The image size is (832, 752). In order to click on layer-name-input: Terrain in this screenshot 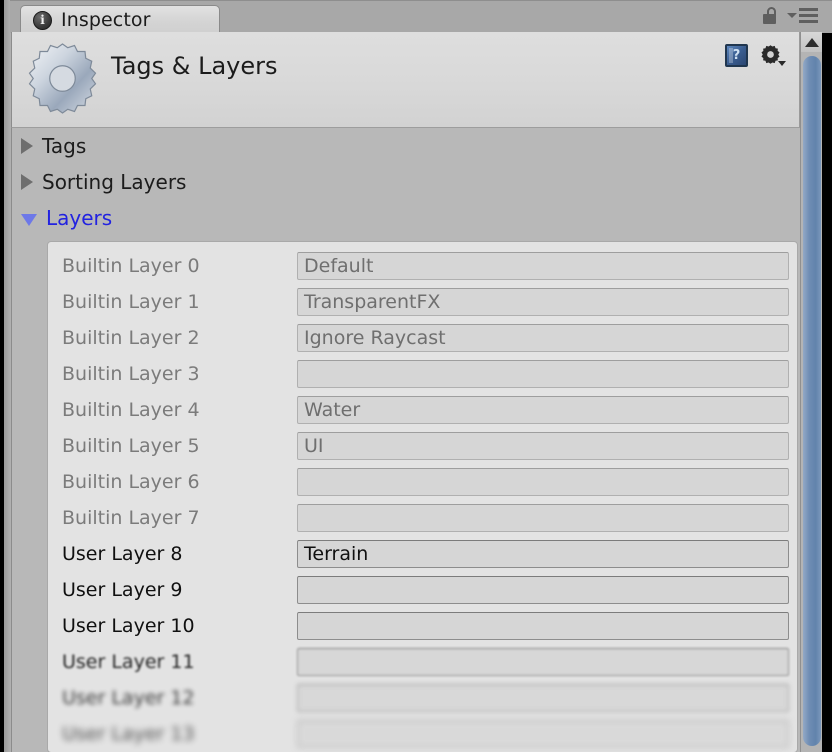, I will do `click(543, 554)`.